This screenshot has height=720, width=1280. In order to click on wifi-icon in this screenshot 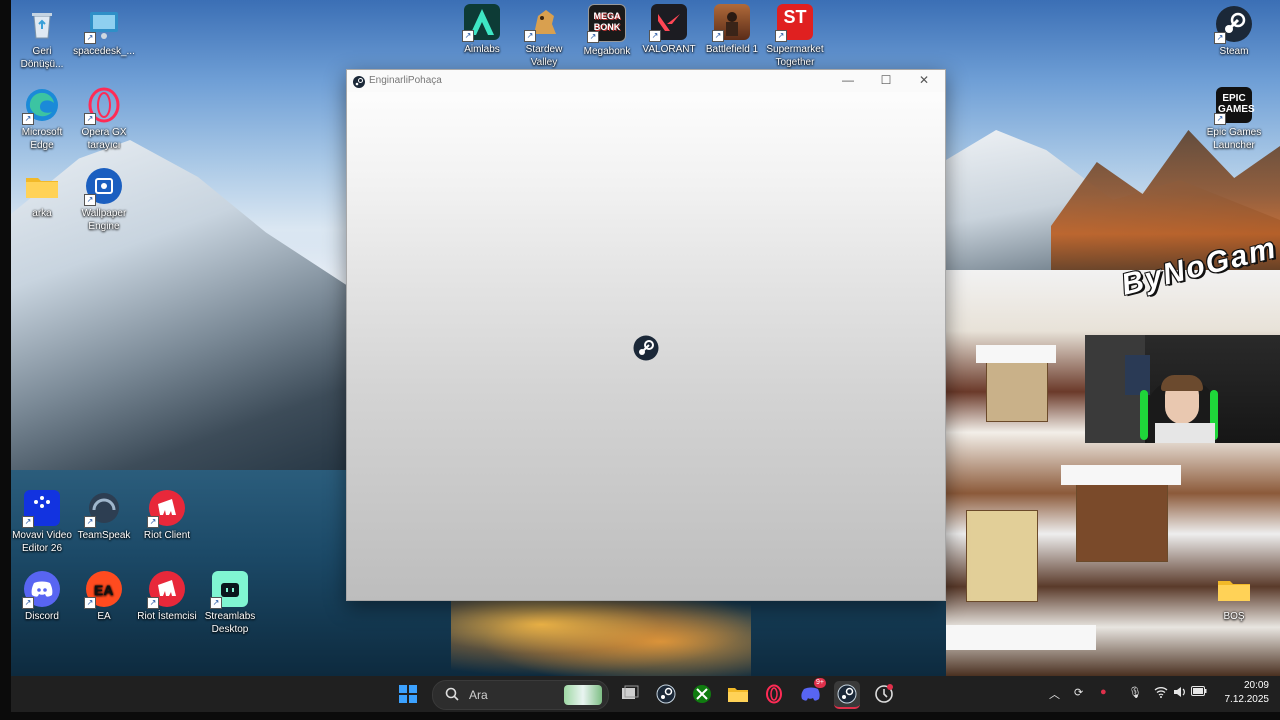, I will do `click(1161, 693)`.